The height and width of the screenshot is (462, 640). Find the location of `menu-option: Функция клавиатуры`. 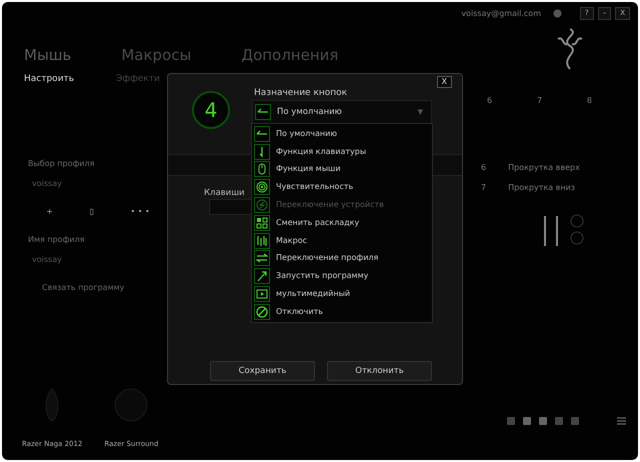

menu-option: Функция клавиатуры is located at coordinates (342, 151).